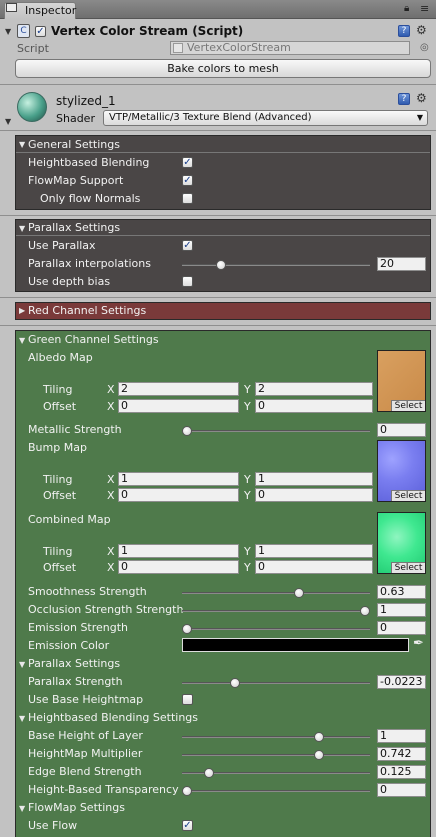 This screenshot has height=837, width=436. What do you see at coordinates (178, 495) in the screenshot?
I see `bump-offset-x-field: 0` at bounding box center [178, 495].